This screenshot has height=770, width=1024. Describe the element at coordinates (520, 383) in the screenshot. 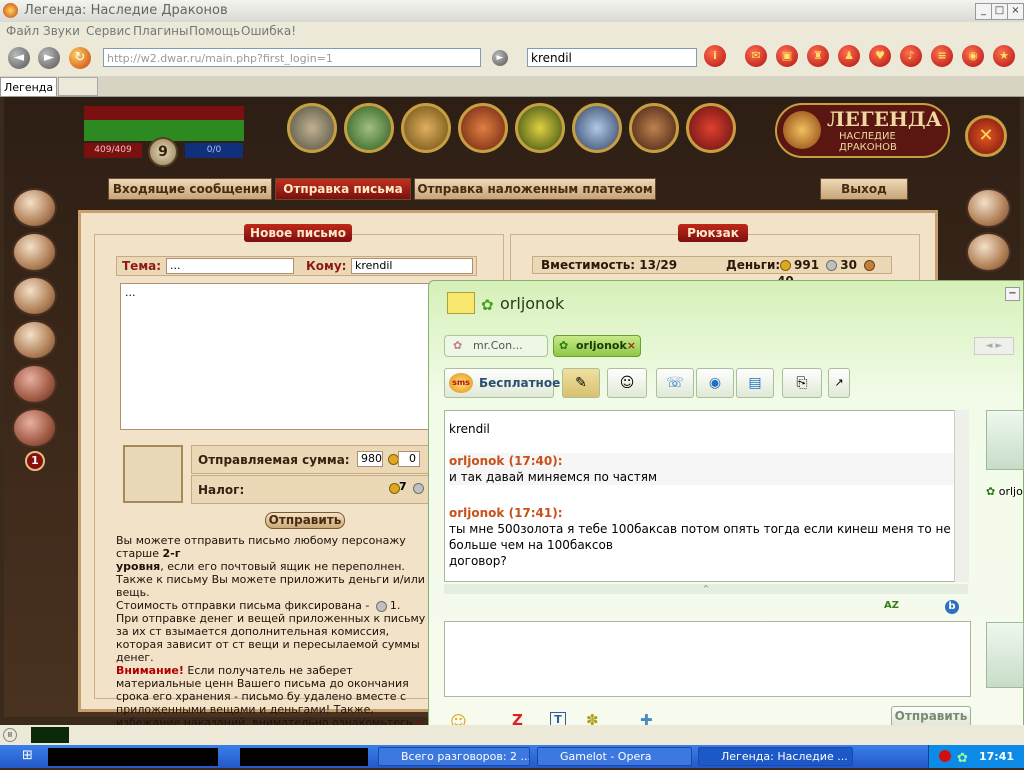

I see `free-sms-label: Бесплатное` at that location.